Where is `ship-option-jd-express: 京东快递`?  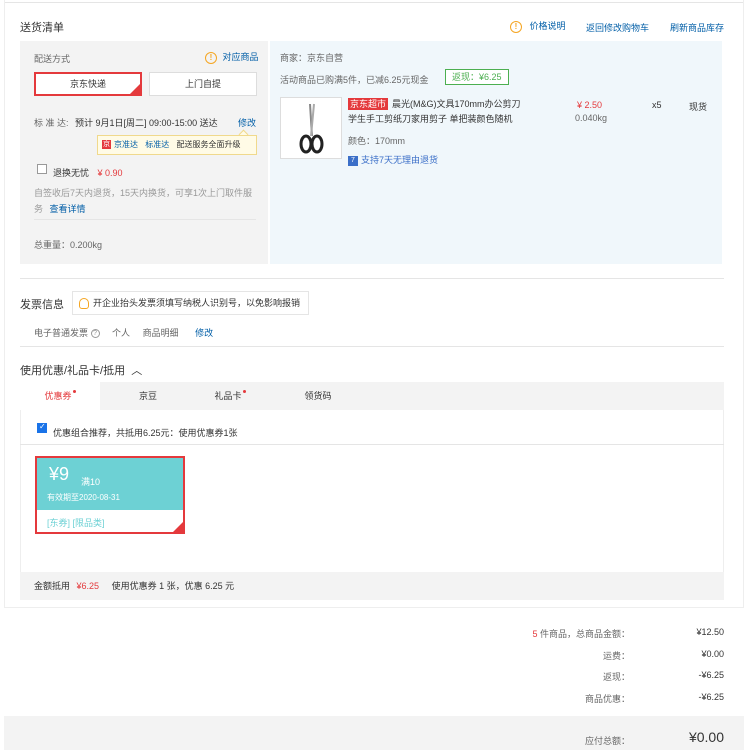 ship-option-jd-express: 京东快递 is located at coordinates (88, 84).